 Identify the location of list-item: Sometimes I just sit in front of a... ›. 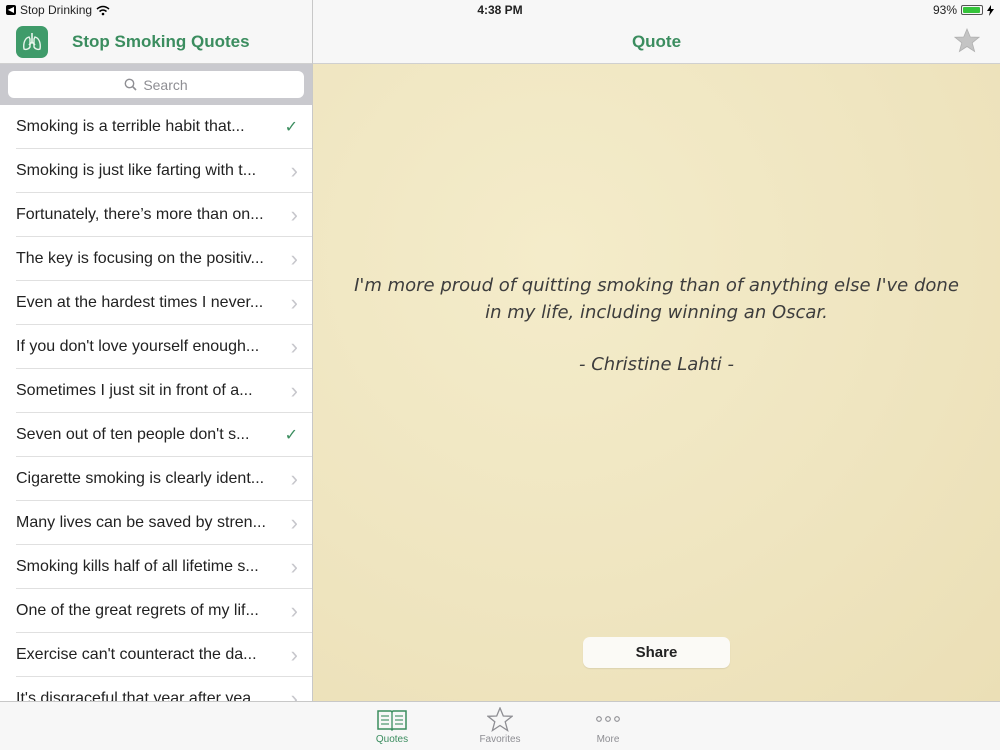
(164, 391).